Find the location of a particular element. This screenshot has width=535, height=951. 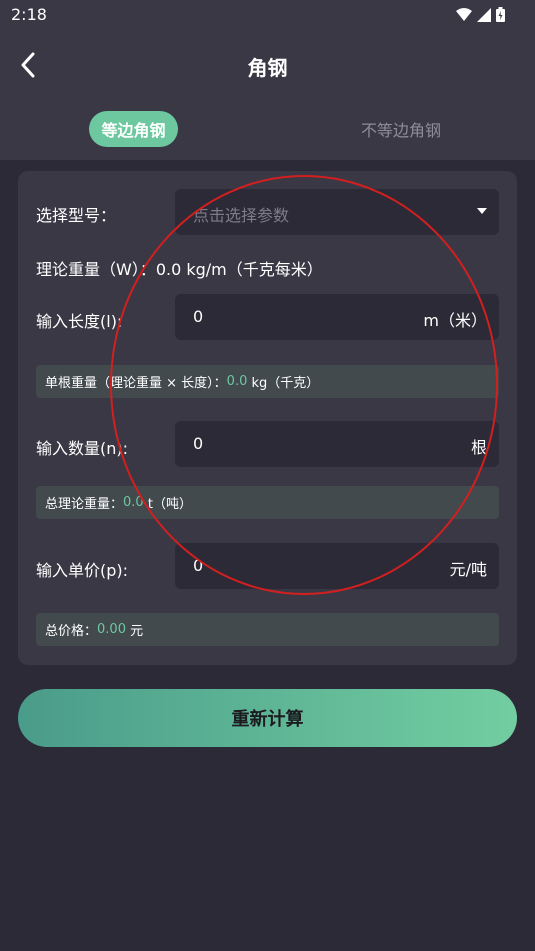

quantity-unit: 根 is located at coordinates (478, 447).